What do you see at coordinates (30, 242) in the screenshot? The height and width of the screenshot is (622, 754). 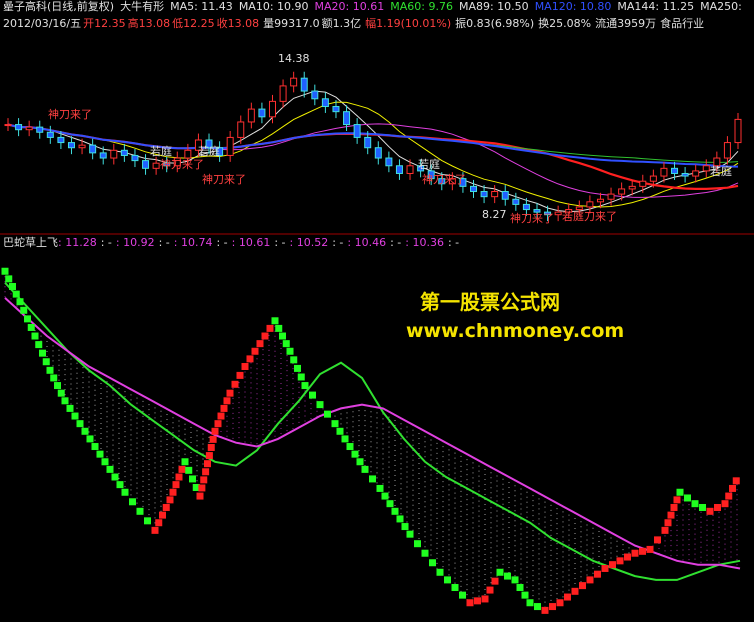 I see `indicator-name: 巴蛇草上飞` at bounding box center [30, 242].